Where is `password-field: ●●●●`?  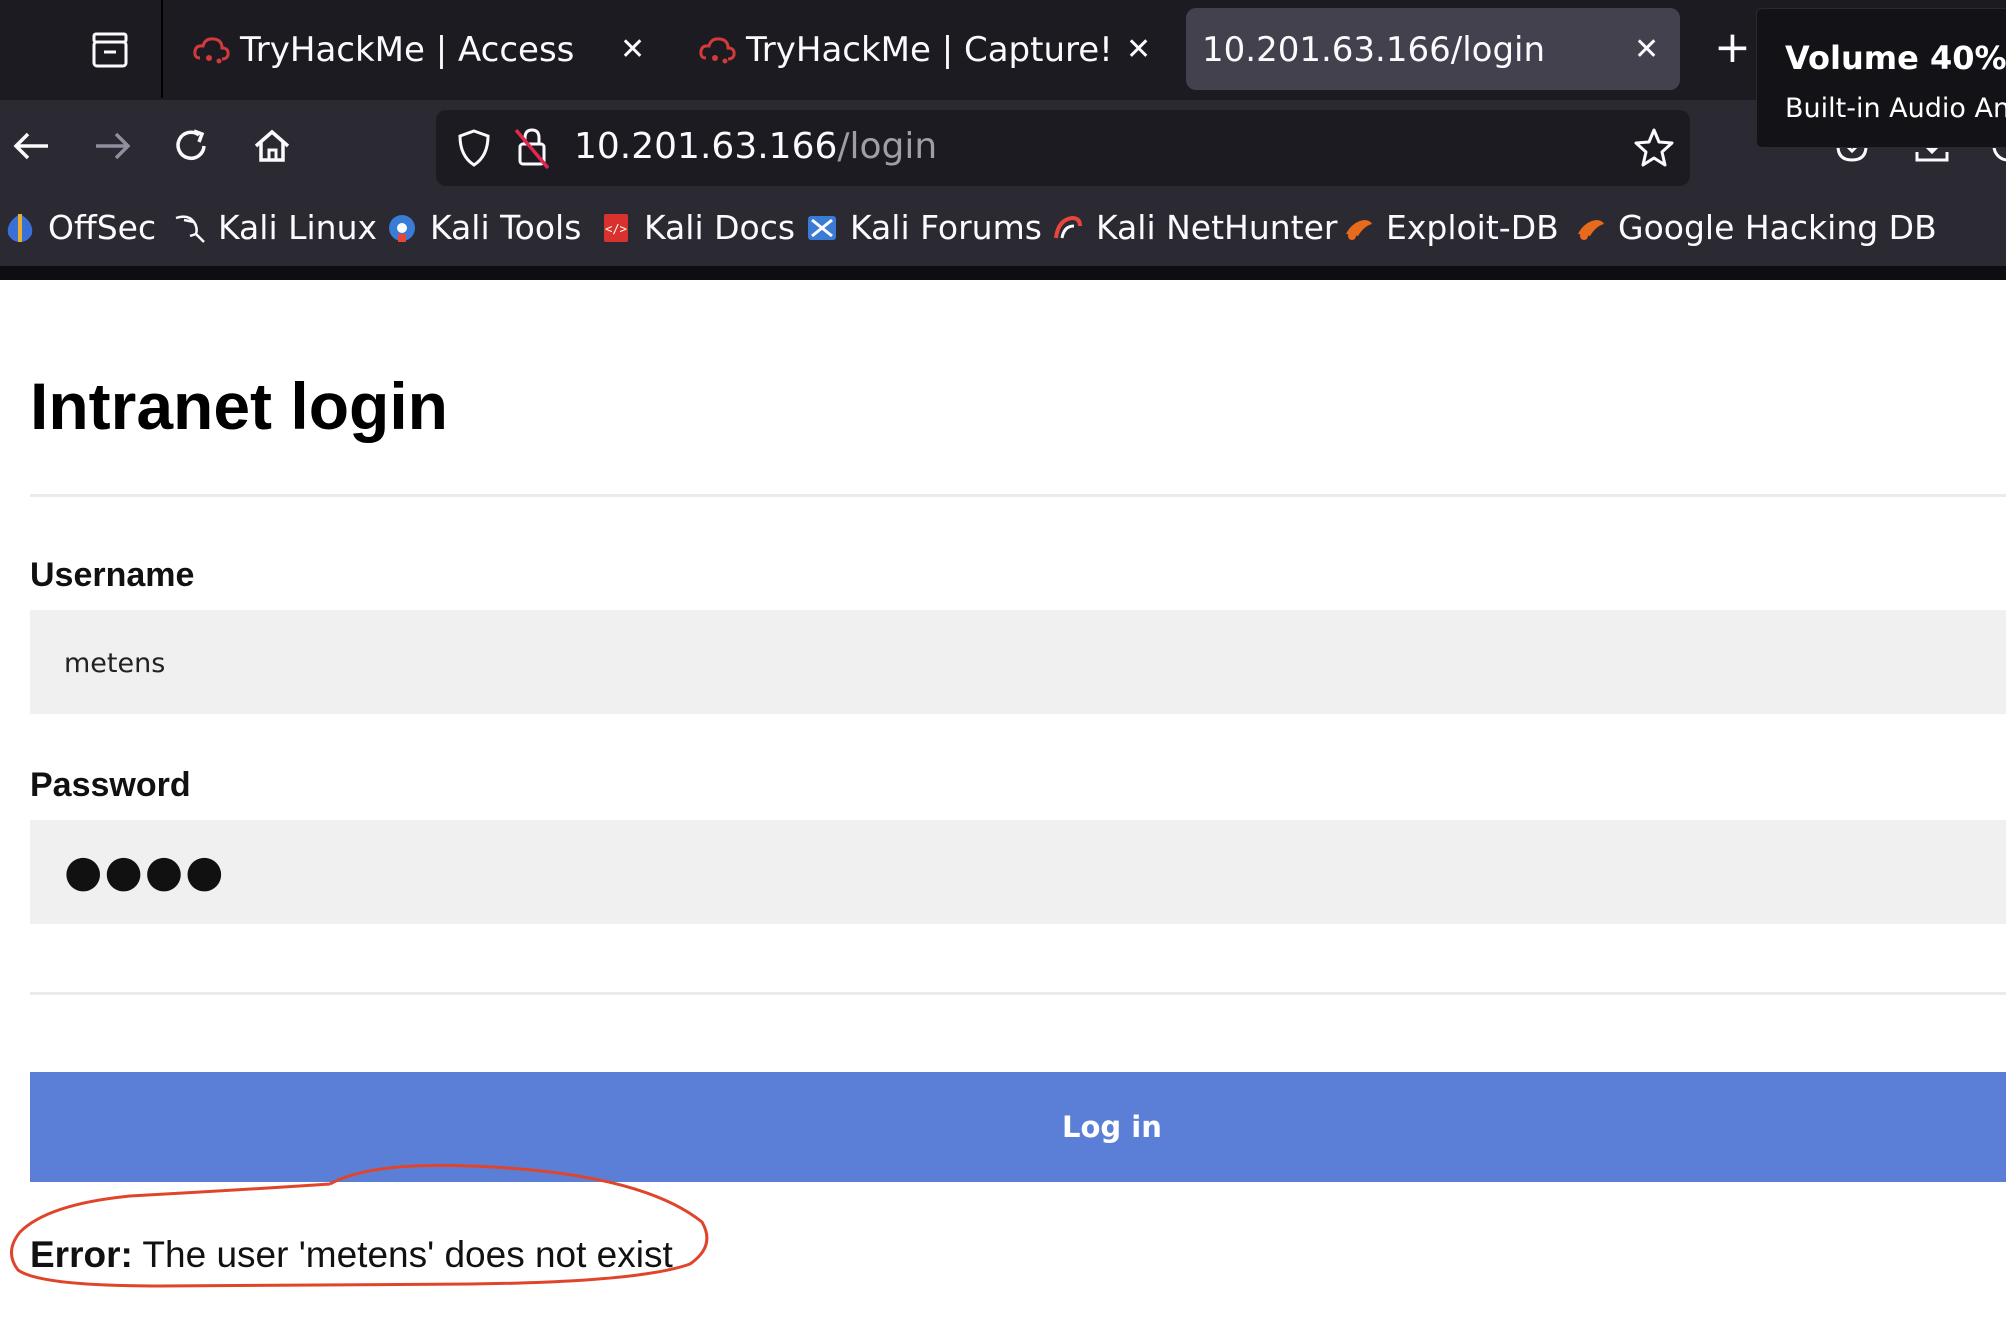 password-field: ●●●● is located at coordinates (1018, 872).